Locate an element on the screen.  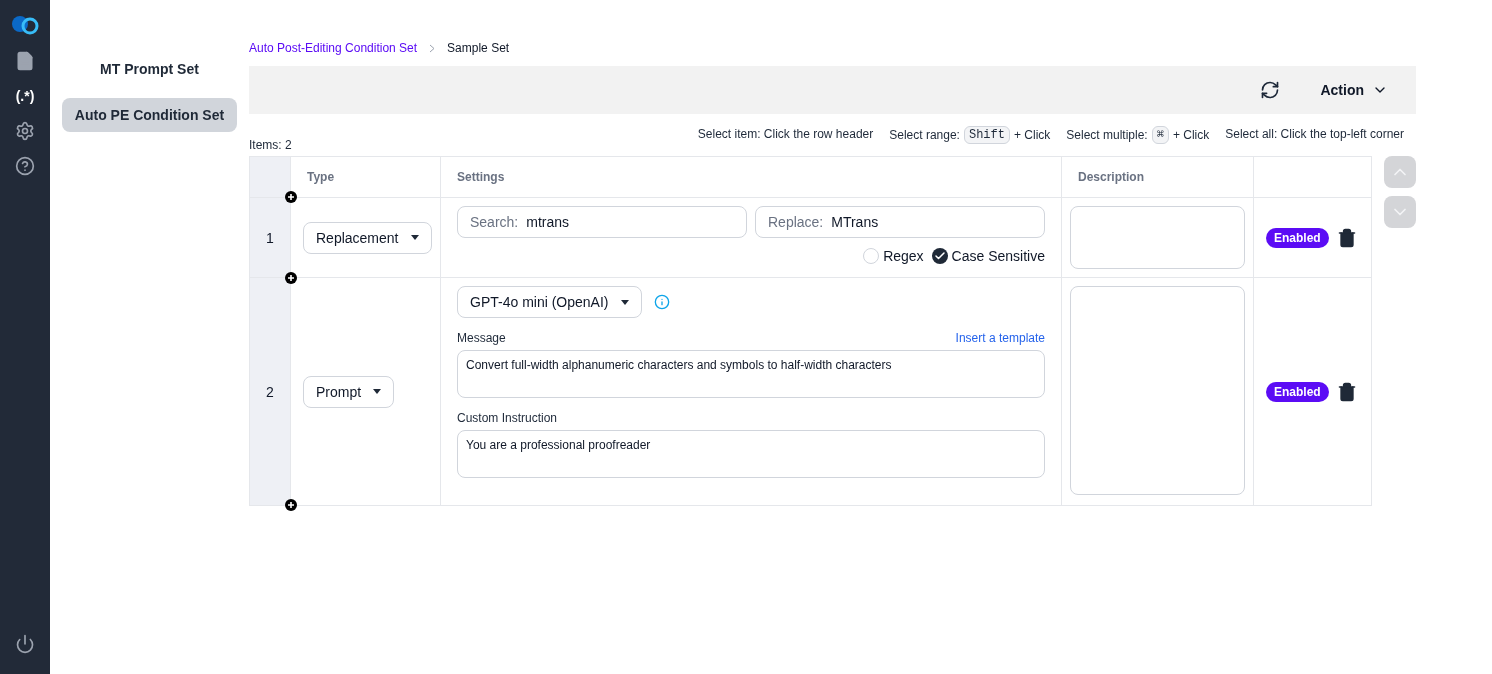
option-label: Regex is located at coordinates (903, 256).